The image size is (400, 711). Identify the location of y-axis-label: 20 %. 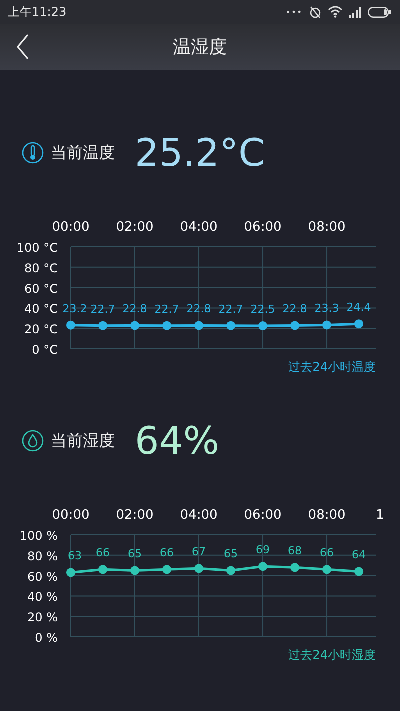
(43, 617).